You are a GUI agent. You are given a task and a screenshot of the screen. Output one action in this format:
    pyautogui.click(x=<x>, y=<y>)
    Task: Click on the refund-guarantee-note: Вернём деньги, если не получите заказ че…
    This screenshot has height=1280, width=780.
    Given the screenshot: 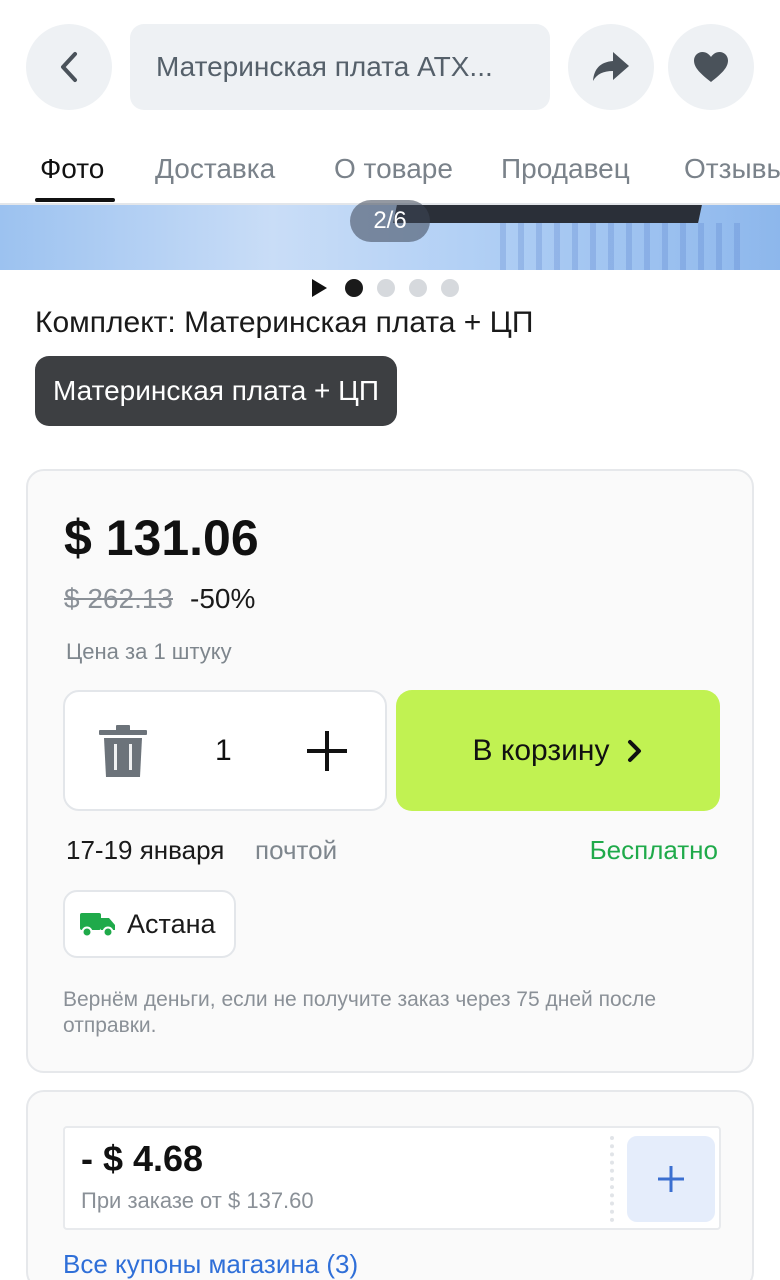 What is the action you would take?
    pyautogui.click(x=360, y=1012)
    